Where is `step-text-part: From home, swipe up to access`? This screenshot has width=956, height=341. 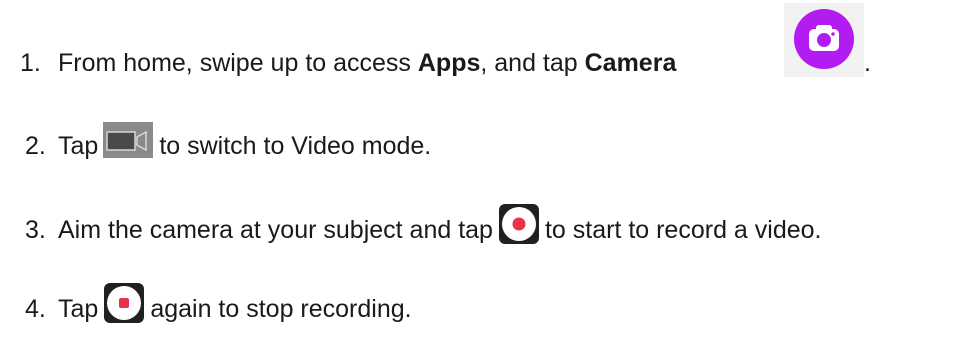
step-text-part: From home, swipe up to access is located at coordinates (238, 63).